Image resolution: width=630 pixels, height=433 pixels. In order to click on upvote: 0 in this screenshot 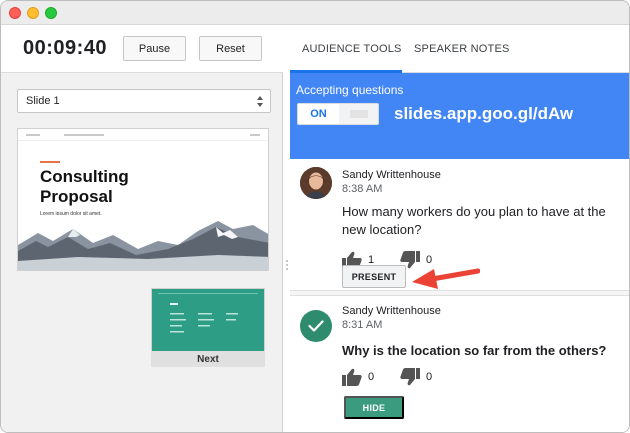, I will do `click(358, 377)`.